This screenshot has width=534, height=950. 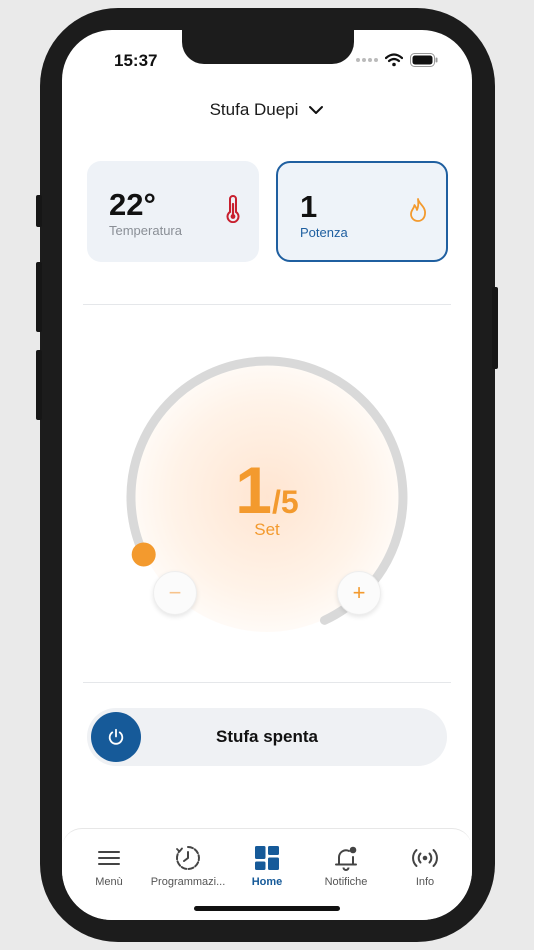 I want to click on increase-button: +, so click(x=359, y=593).